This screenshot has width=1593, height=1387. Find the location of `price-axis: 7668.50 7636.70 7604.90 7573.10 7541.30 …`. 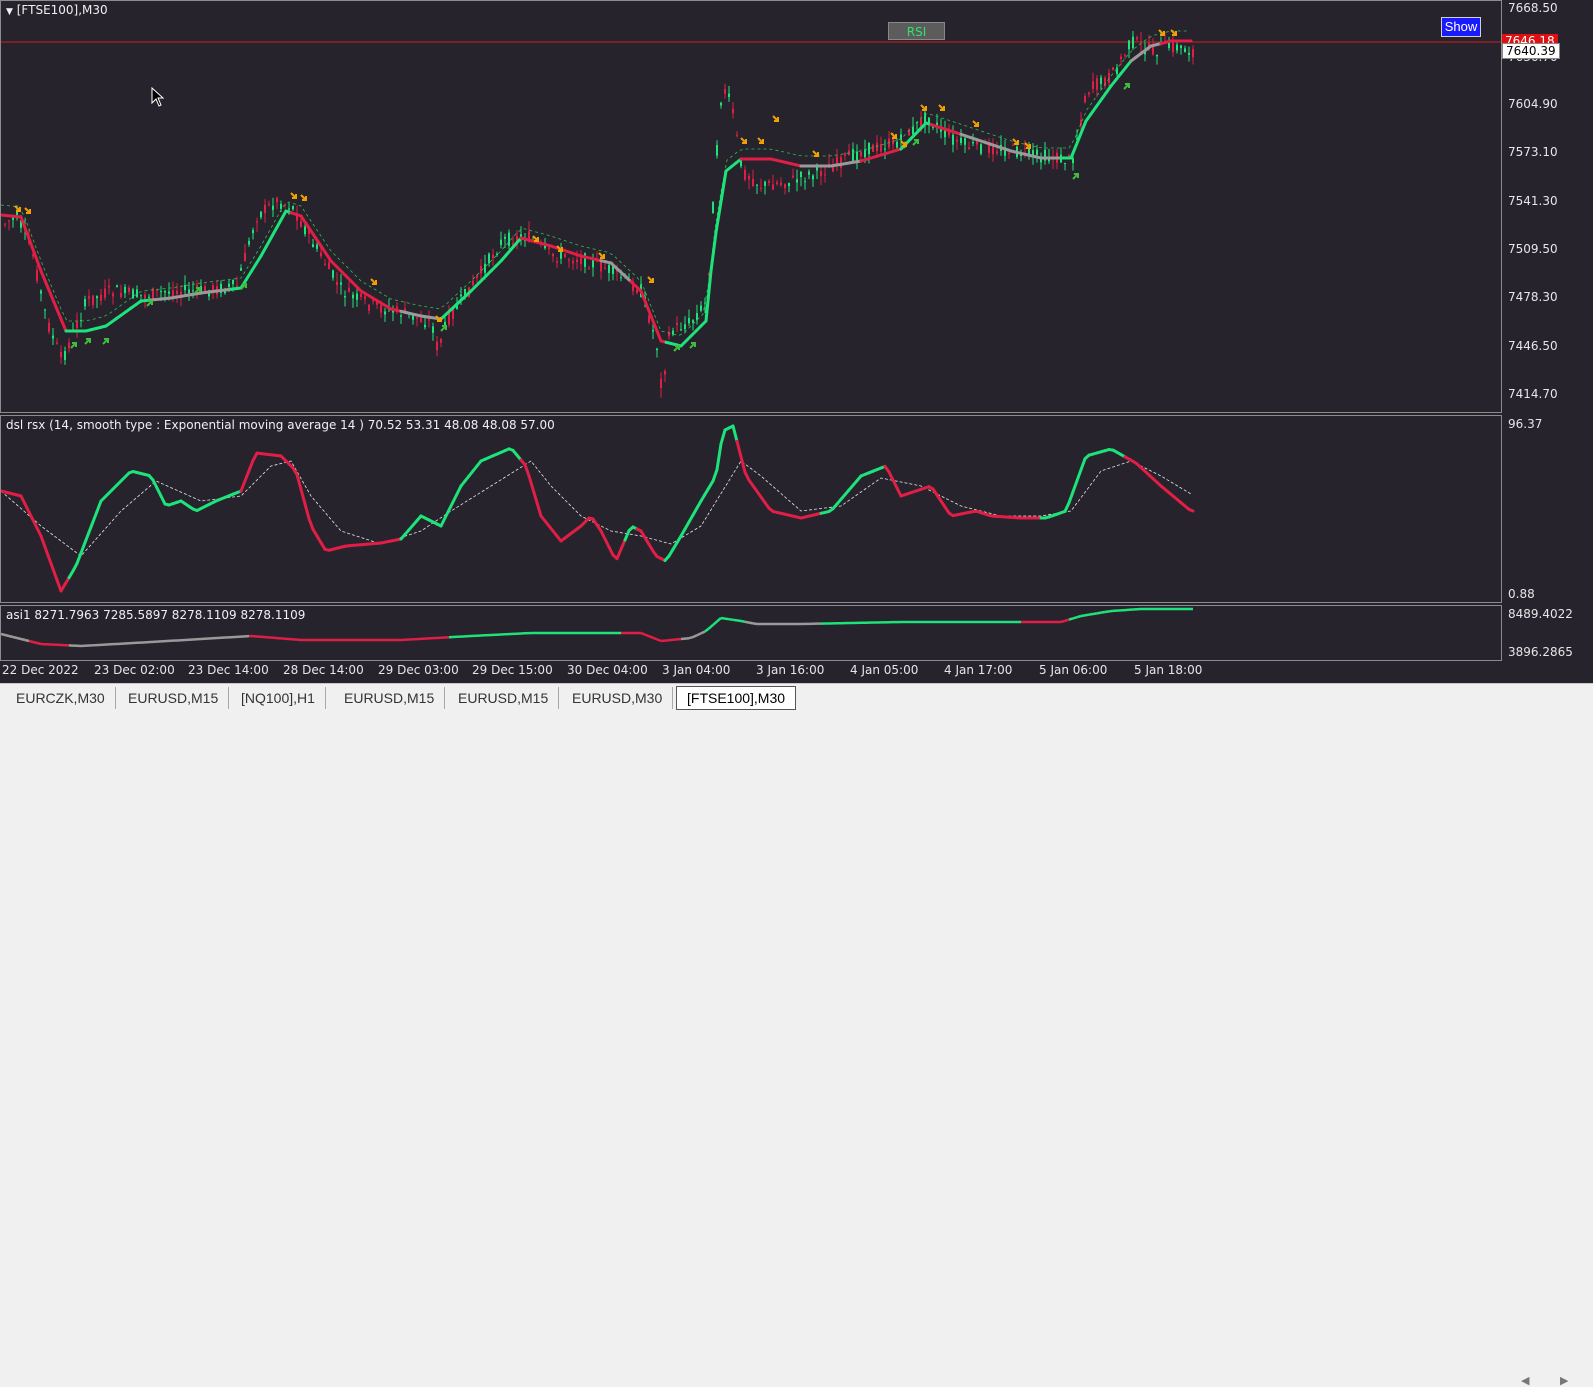

price-axis: 7668.50 7636.70 7604.90 7573.10 7541.30 … is located at coordinates (1547, 206).